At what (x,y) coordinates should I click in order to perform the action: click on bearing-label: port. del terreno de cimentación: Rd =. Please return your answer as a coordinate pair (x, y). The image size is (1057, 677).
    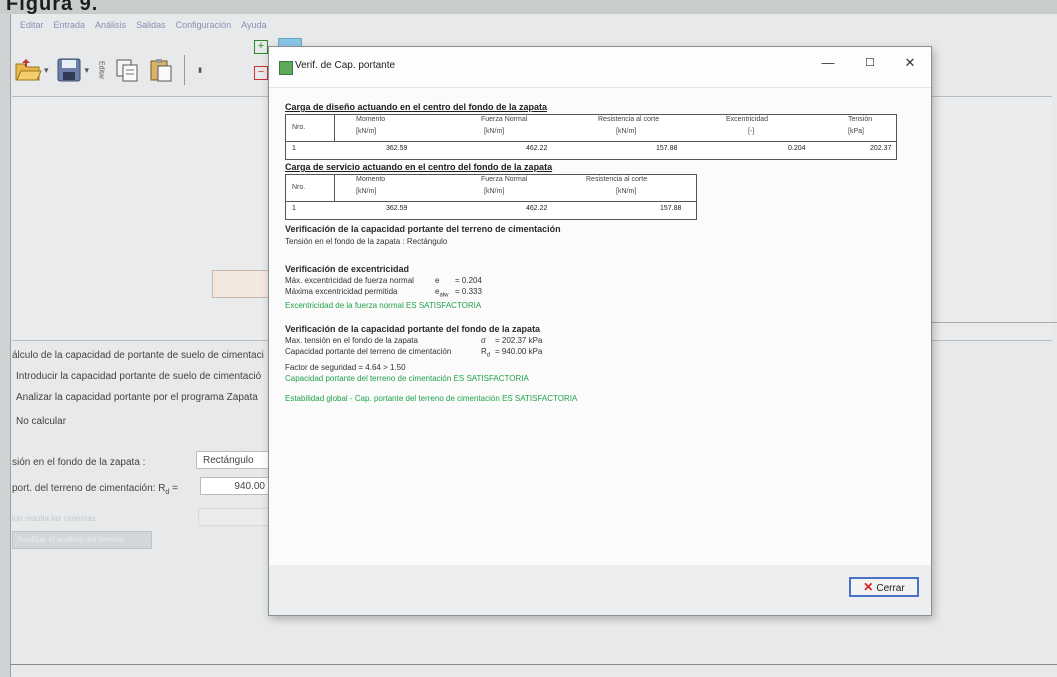
    Looking at the image, I should click on (95, 489).